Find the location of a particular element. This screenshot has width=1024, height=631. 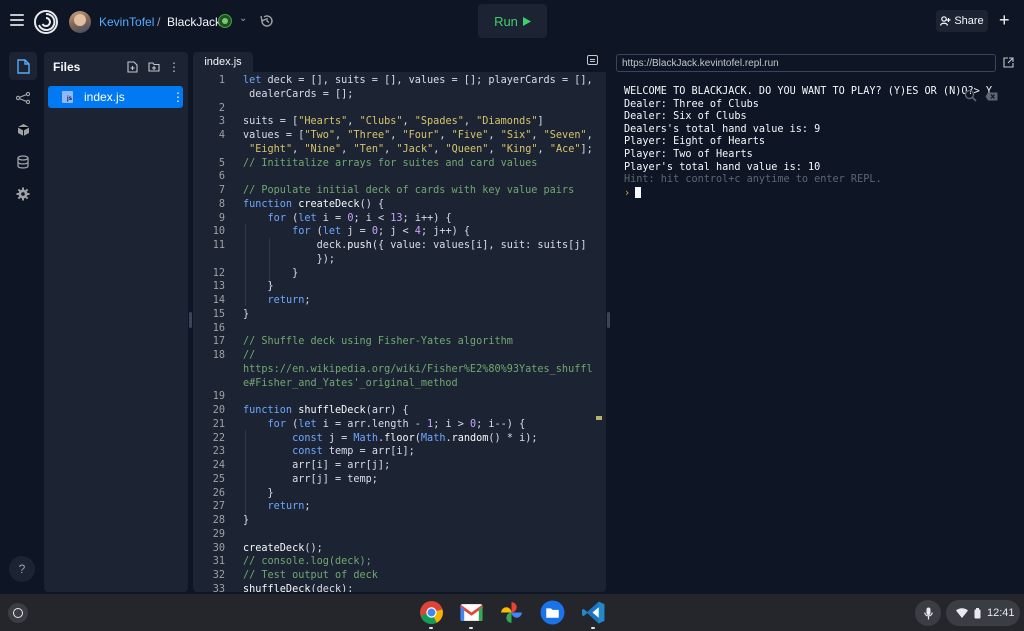

code-line: 23 const temp = arr[i]; is located at coordinates (399, 452).